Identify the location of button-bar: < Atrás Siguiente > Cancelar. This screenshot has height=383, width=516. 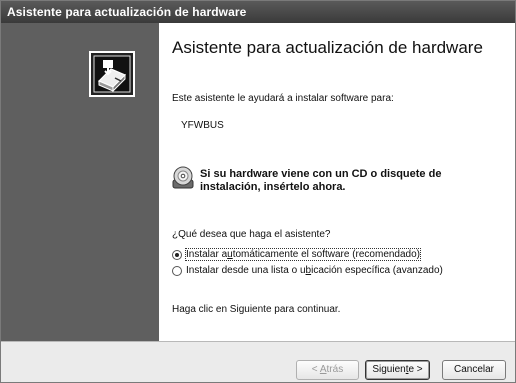
(258, 361).